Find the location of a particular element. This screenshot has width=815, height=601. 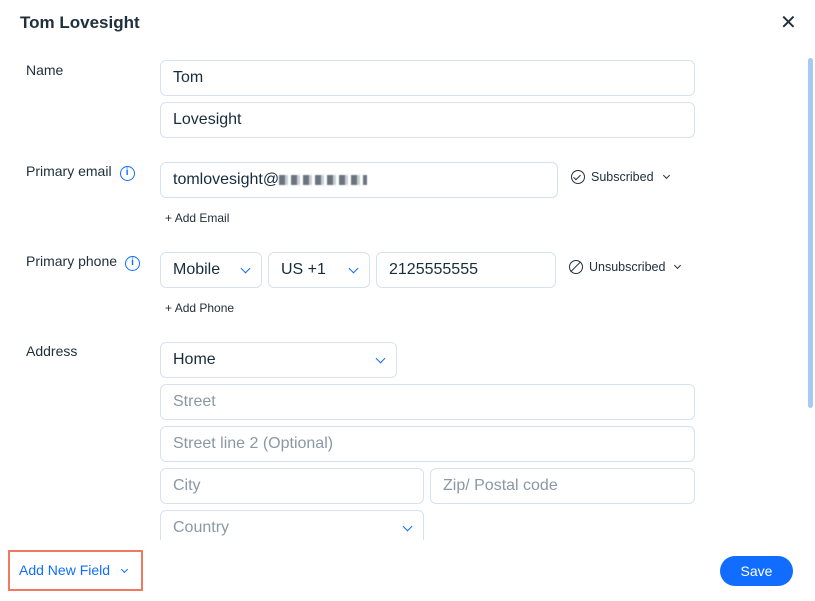

save-button: Save is located at coordinates (756, 571).